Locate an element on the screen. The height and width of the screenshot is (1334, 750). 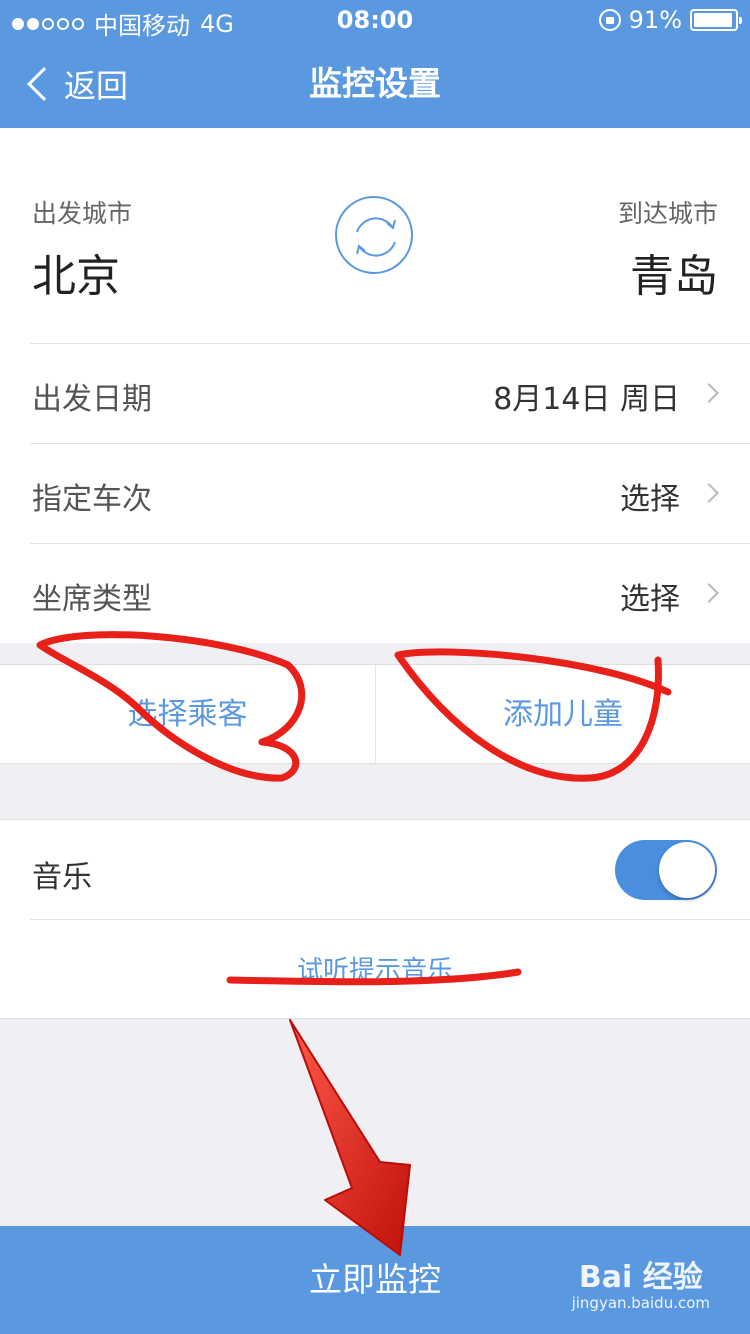
date-value: 8月14日 周日 is located at coordinates (586, 399).